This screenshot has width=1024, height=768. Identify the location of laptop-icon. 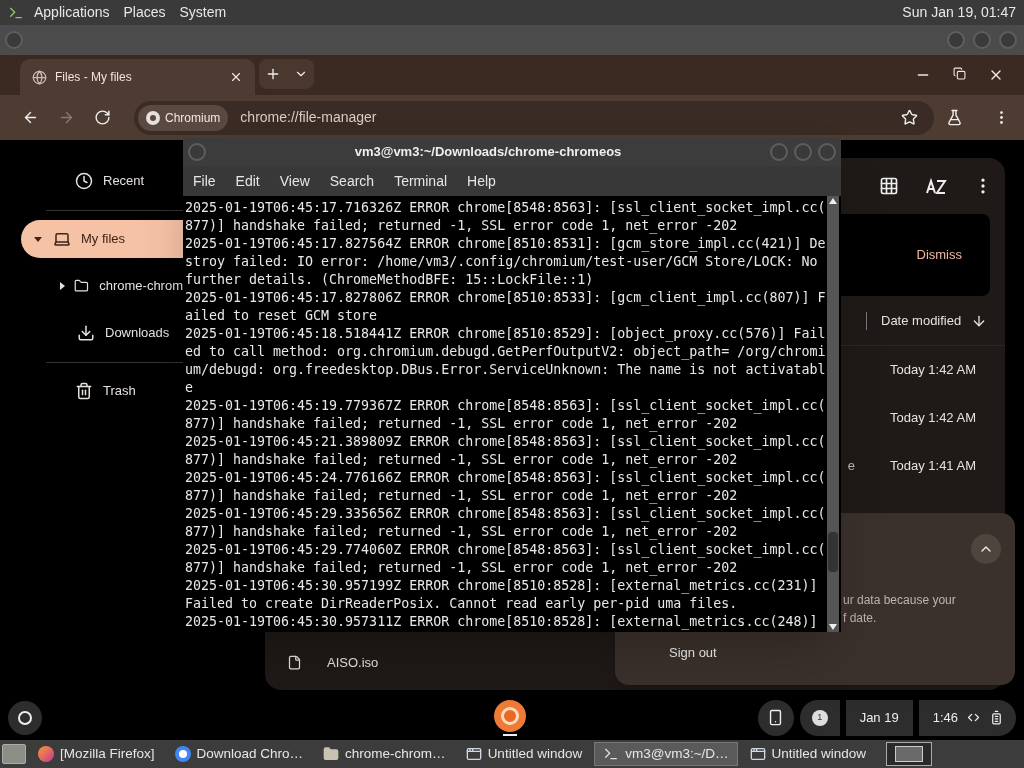
(62, 239).